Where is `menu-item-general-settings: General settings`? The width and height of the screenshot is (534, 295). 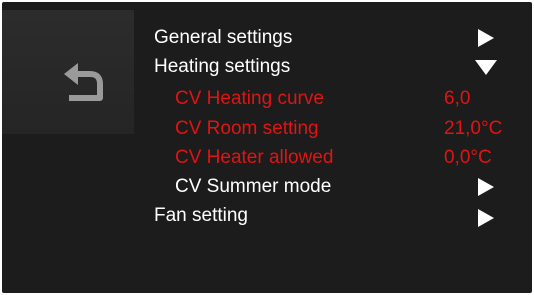 menu-item-general-settings: General settings is located at coordinates (267, 38).